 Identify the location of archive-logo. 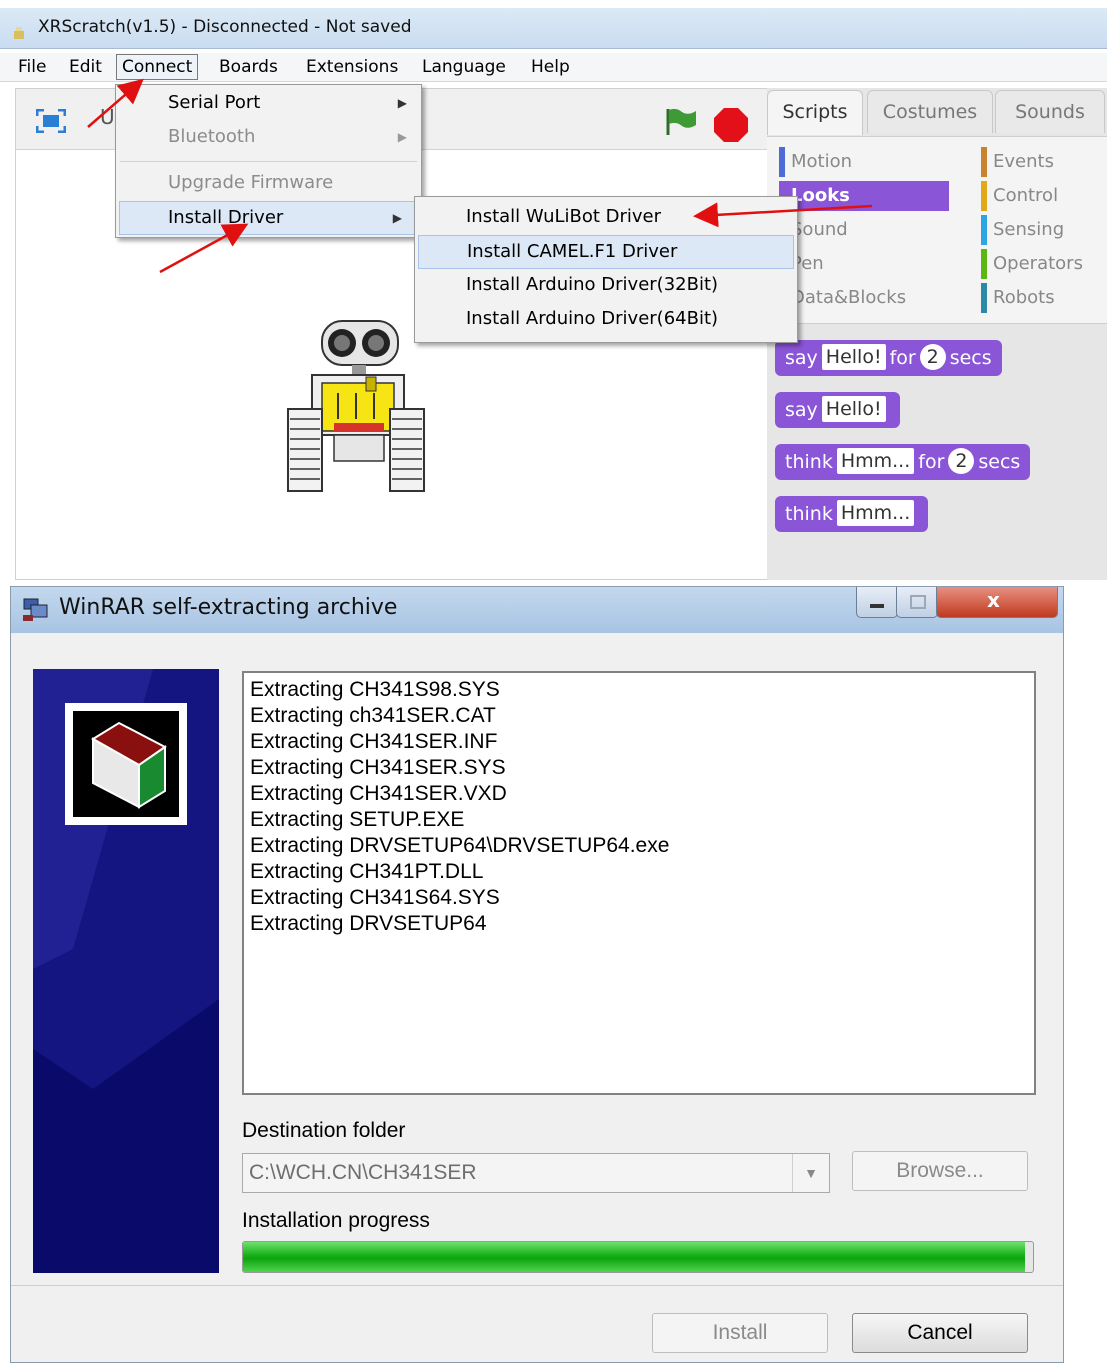
(126, 764).